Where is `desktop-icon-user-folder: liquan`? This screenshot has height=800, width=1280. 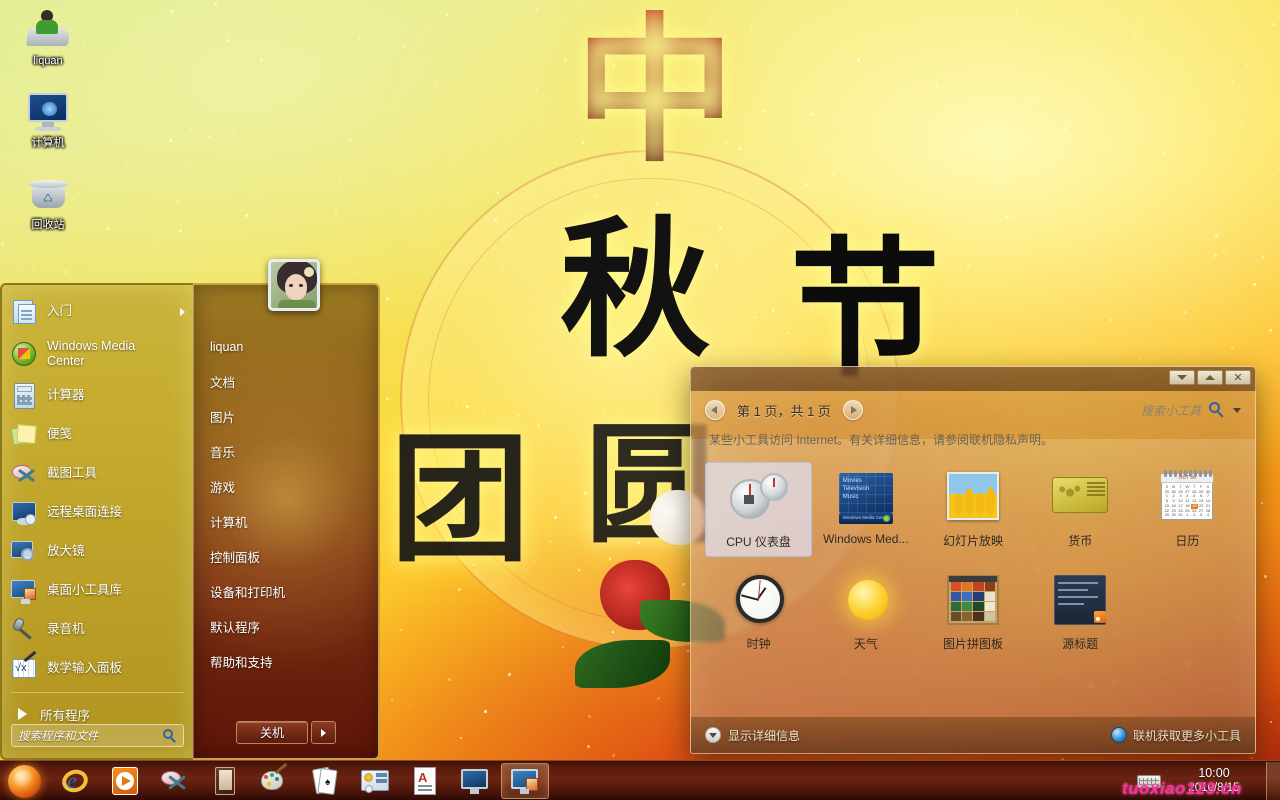
desktop-icon-user-folder: liquan is located at coordinates (48, 38).